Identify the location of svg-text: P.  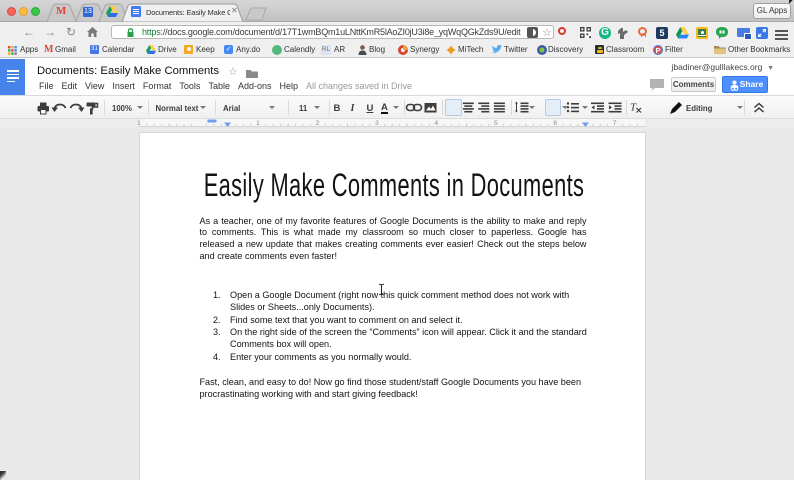
(657, 49).